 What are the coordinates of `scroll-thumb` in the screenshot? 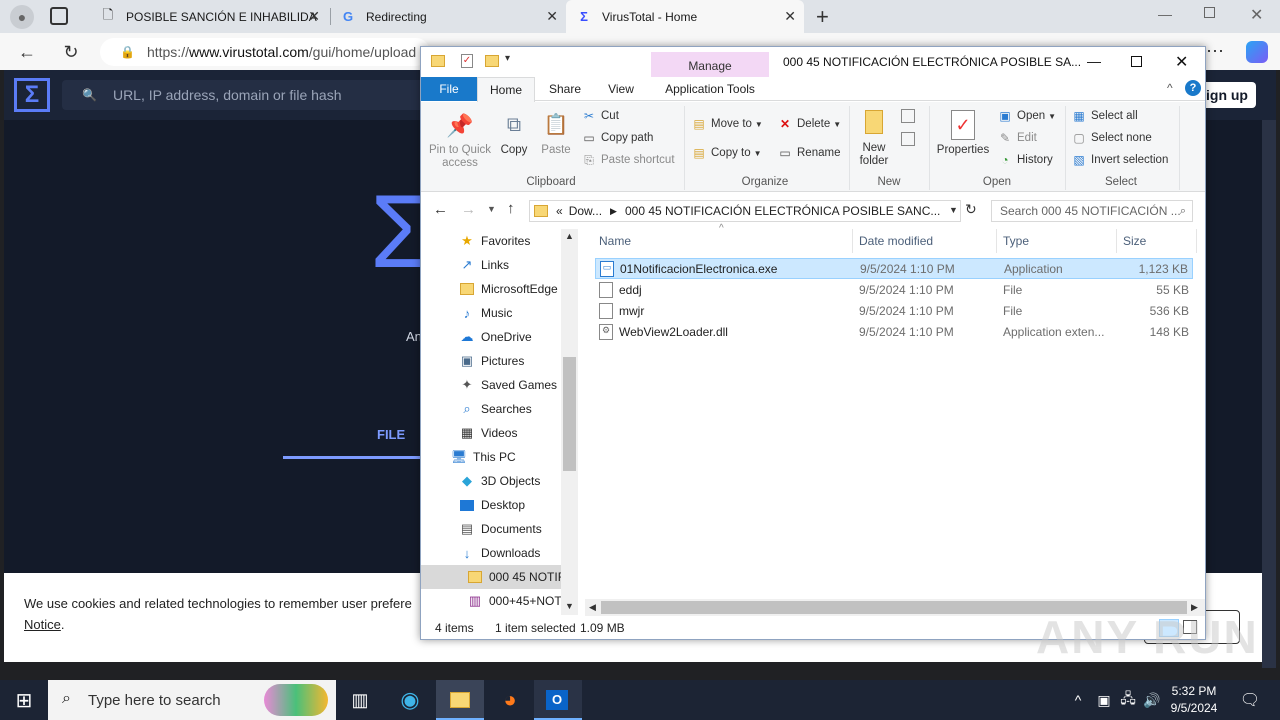 It's located at (569, 414).